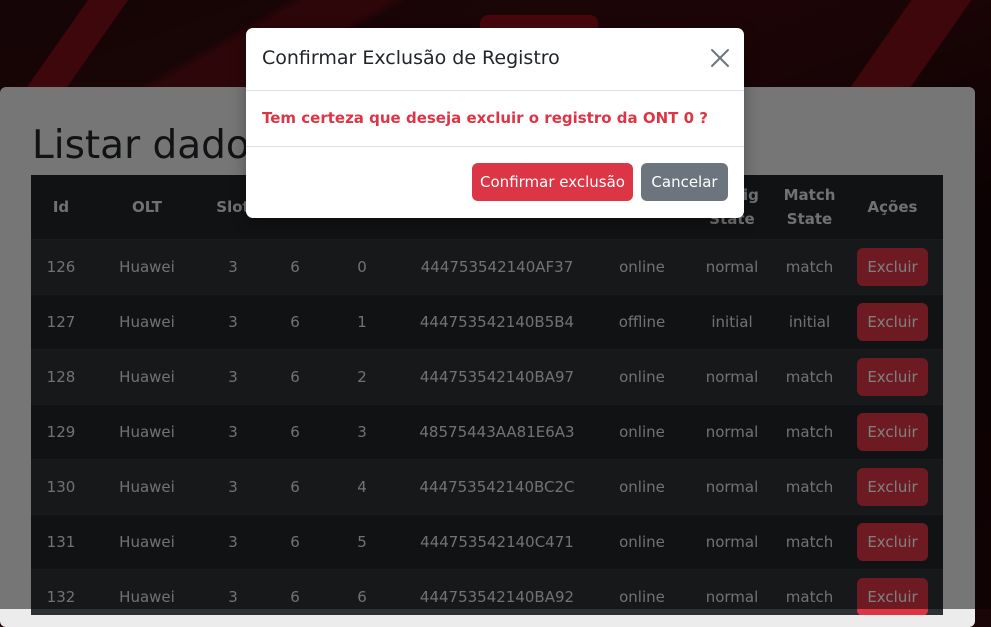 This screenshot has width=991, height=627. I want to click on cancel-button: Cancelar, so click(684, 182).